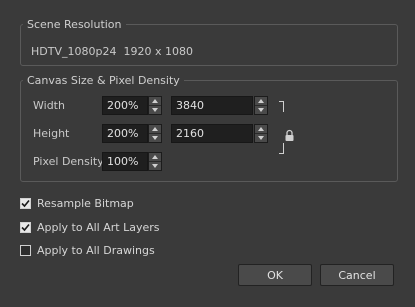 The height and width of the screenshot is (307, 415). What do you see at coordinates (212, 133) in the screenshot?
I see `height-pixels-field: 2160` at bounding box center [212, 133].